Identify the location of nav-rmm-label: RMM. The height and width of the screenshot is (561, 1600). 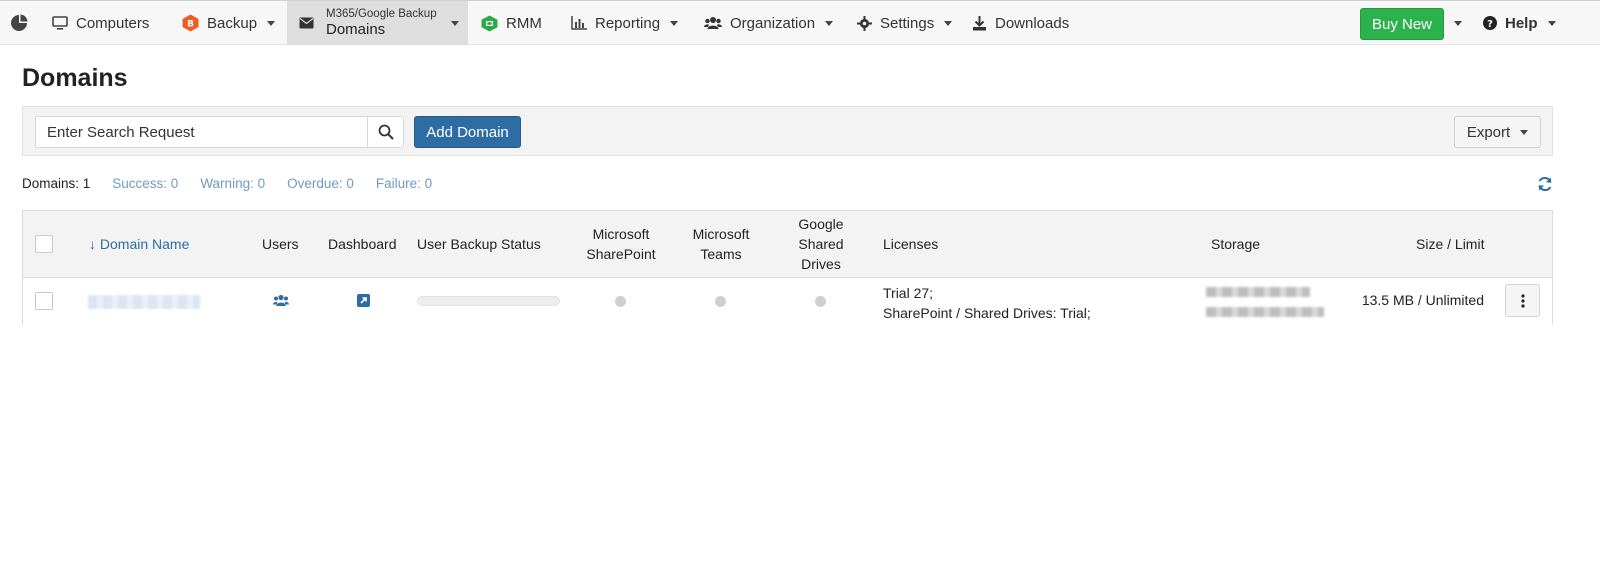
(524, 23).